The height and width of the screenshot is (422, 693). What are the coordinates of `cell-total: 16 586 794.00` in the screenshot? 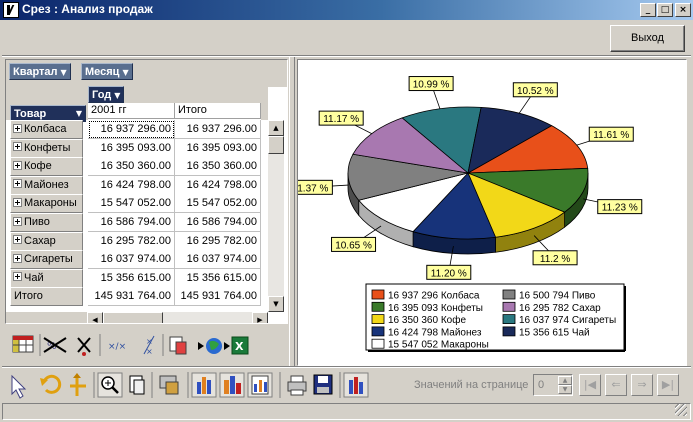 It's located at (218, 222).